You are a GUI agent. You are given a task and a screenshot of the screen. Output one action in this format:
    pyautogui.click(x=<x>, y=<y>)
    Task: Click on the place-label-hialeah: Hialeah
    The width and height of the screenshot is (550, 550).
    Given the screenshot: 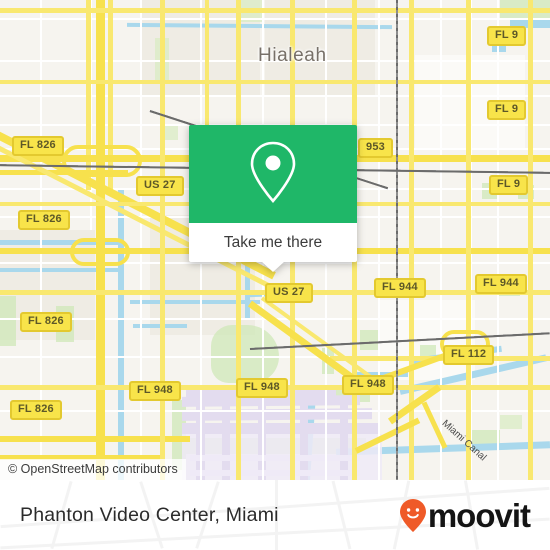 What is the action you would take?
    pyautogui.click(x=292, y=55)
    